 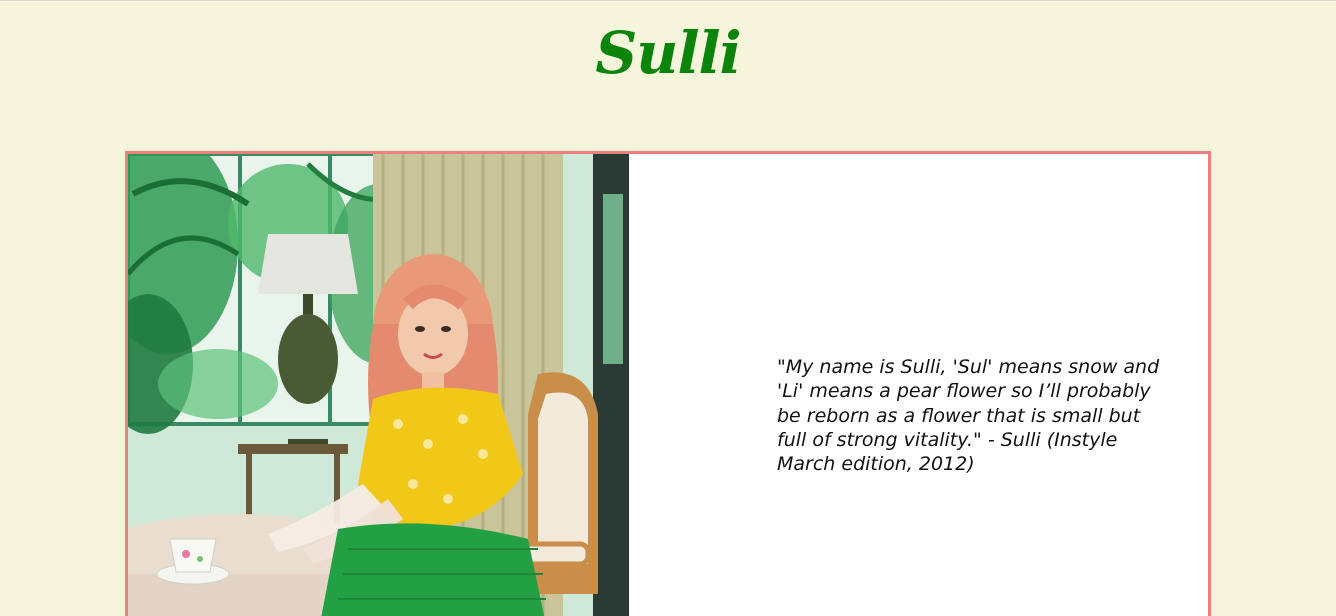 I want to click on top-divider, so click(x=668, y=0).